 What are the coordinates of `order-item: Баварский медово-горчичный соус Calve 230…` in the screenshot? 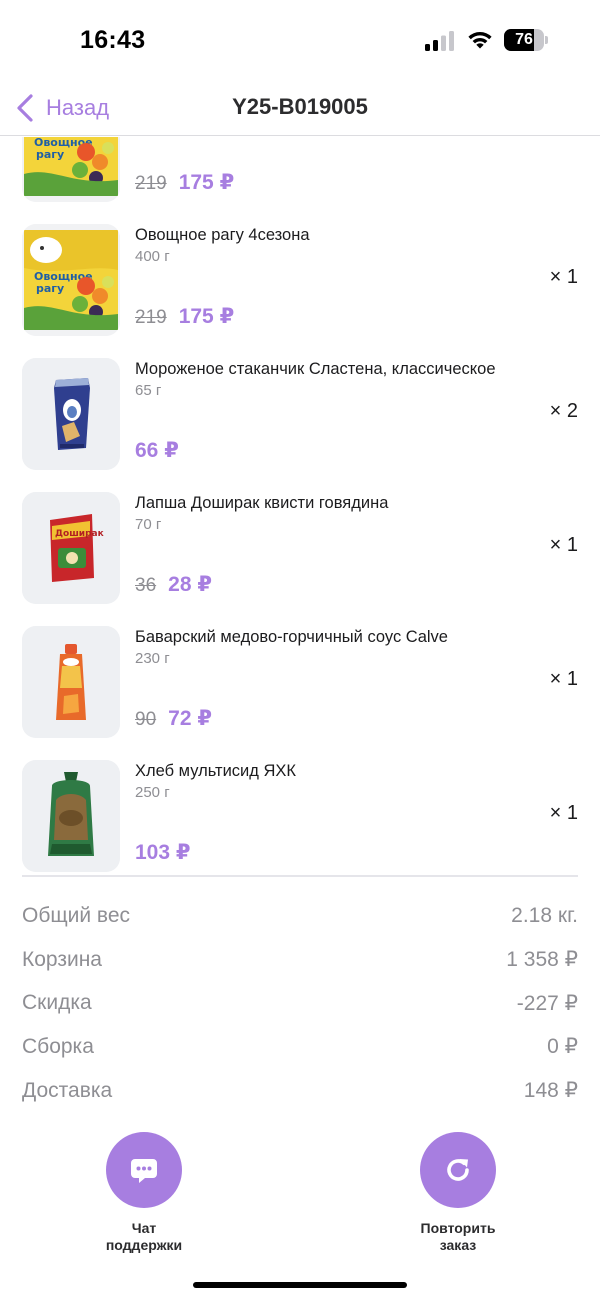 It's located at (300, 683).